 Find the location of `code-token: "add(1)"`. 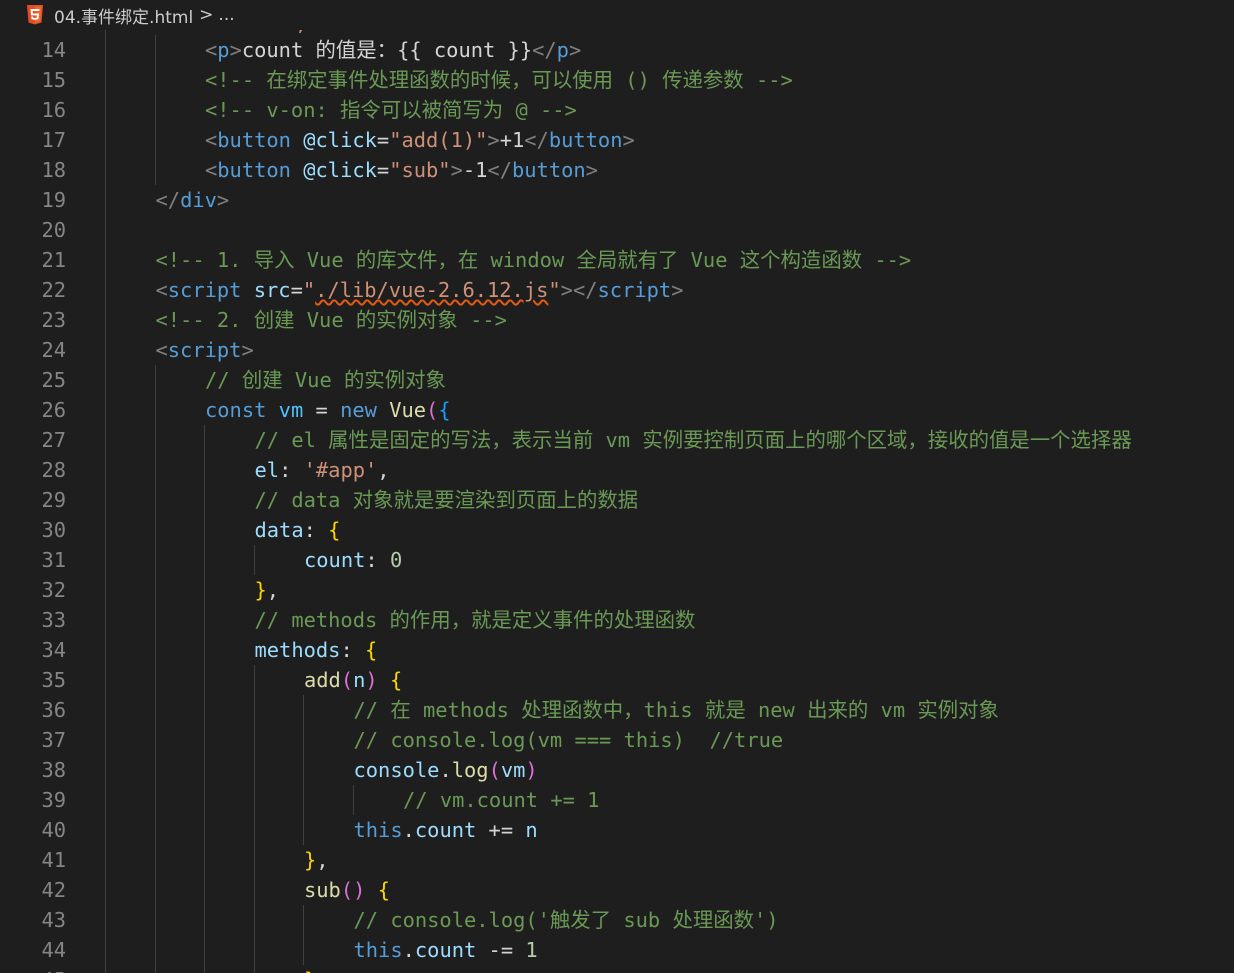

code-token: "add(1)" is located at coordinates (438, 140).